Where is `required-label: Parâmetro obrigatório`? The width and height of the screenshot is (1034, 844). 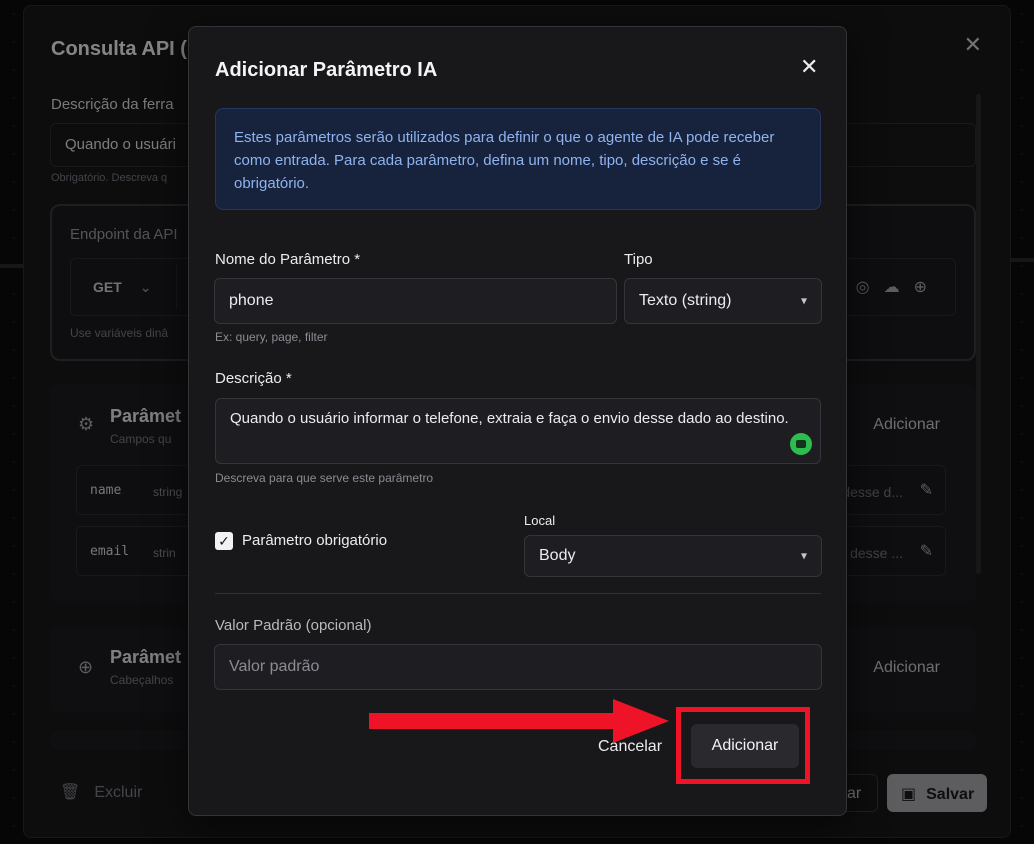
required-label: Parâmetro obrigatório is located at coordinates (315, 540).